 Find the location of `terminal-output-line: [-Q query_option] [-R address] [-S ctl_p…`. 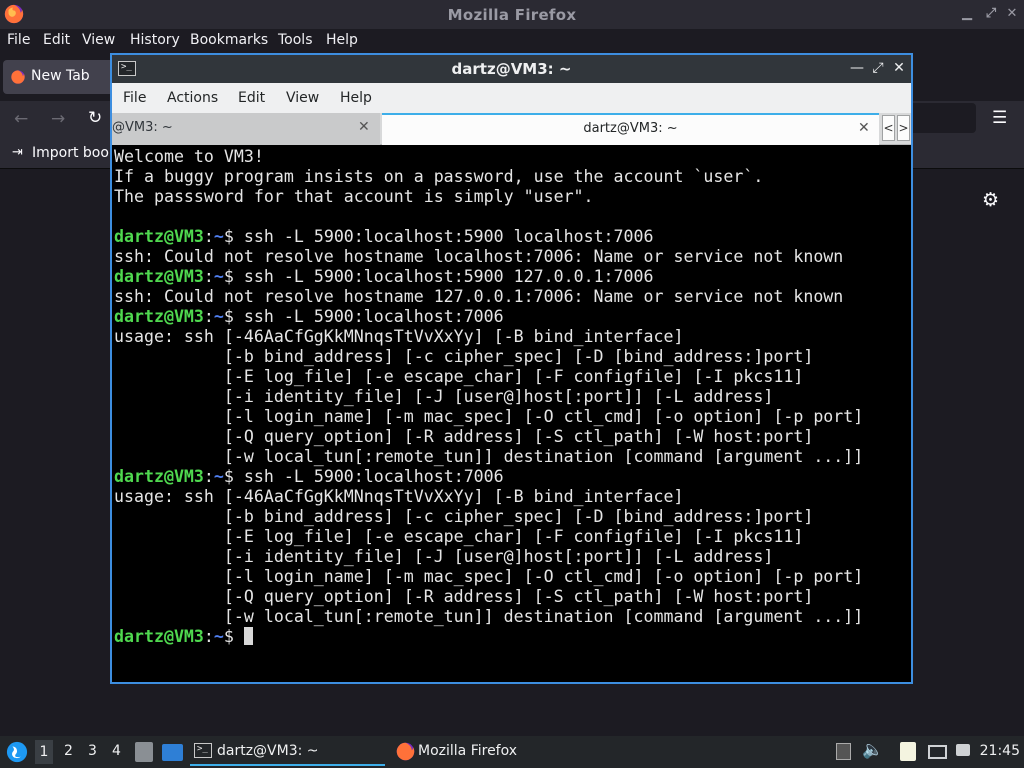

terminal-output-line: [-Q query_option] [-R address] [-S ctl_p… is located at coordinates (464, 596).